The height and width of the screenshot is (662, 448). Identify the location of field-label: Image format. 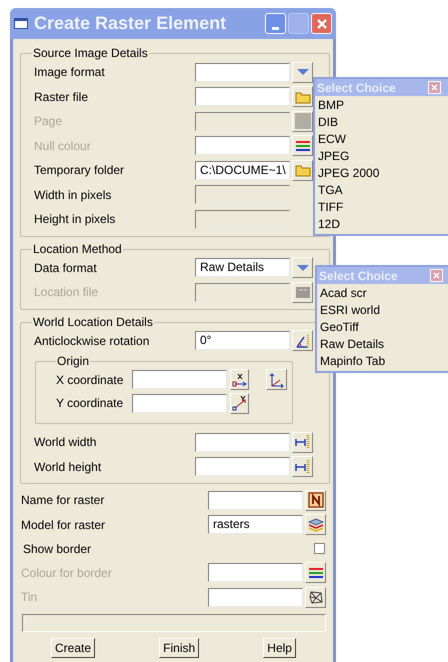
(70, 73).